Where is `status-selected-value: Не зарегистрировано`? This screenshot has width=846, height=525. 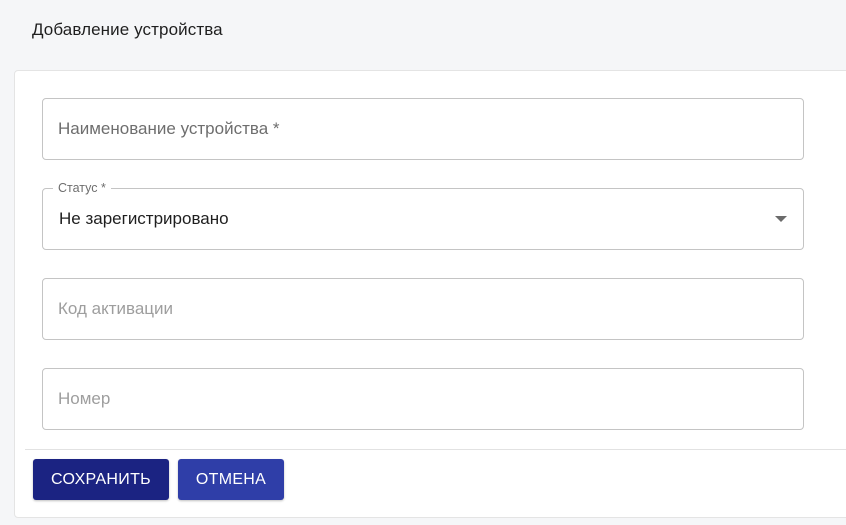 status-selected-value: Не зарегистрировано is located at coordinates (144, 218).